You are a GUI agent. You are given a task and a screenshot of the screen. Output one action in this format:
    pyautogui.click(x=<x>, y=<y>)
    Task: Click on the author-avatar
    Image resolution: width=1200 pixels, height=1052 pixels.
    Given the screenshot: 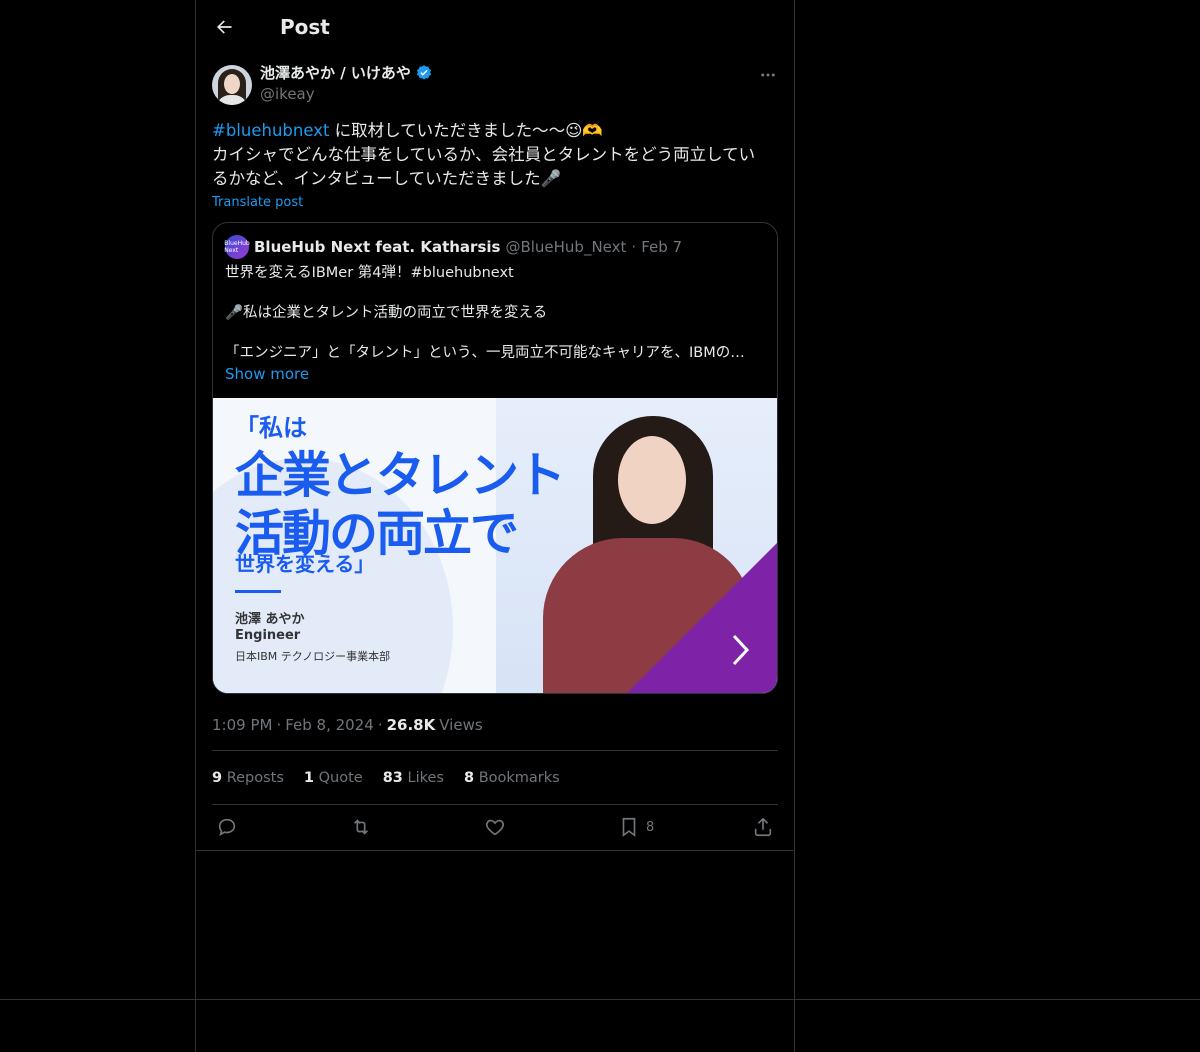 What is the action you would take?
    pyautogui.click(x=232, y=85)
    